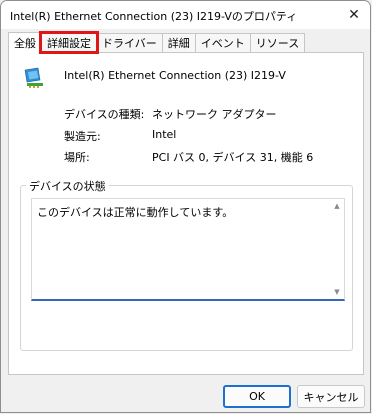 The width and height of the screenshot is (372, 414). I want to click on scroll-down-arrow-icon: ▼, so click(337, 292).